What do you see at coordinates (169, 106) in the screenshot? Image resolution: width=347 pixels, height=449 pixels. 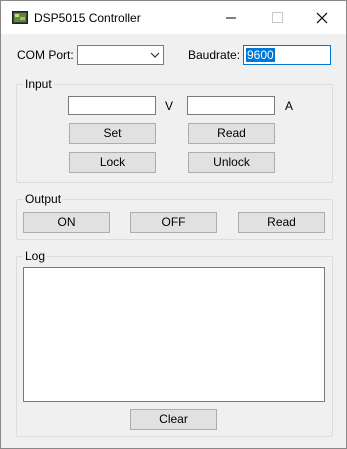 I see `voltage-unit: V` at bounding box center [169, 106].